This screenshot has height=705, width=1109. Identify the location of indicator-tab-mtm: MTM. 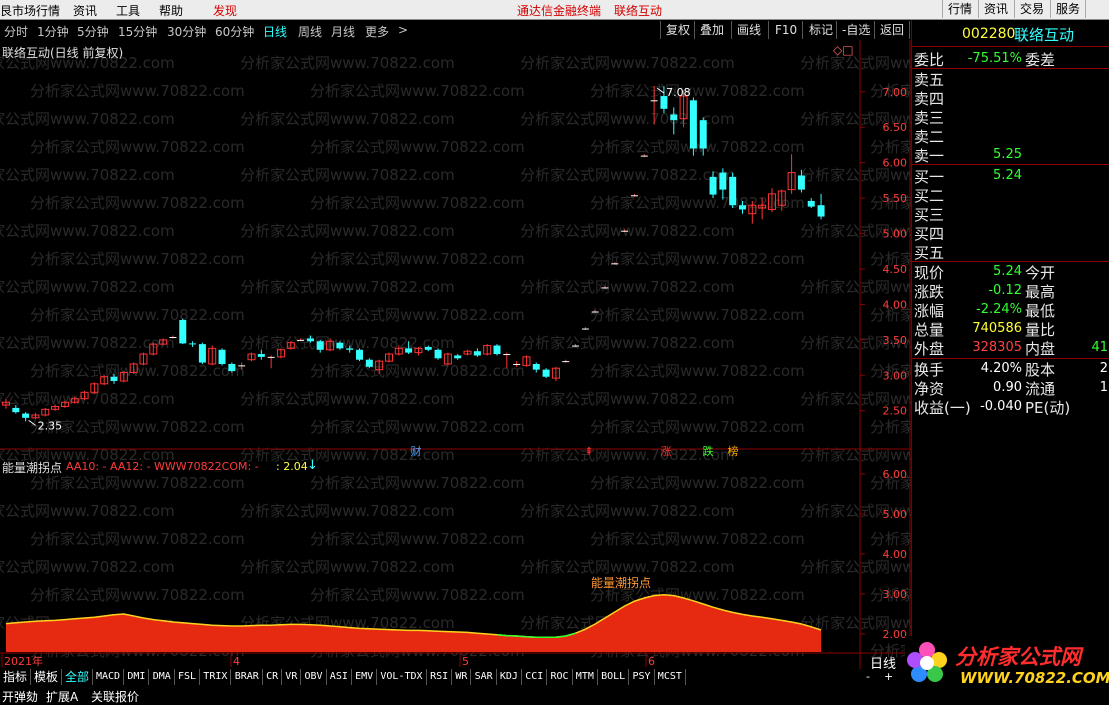
(585, 677).